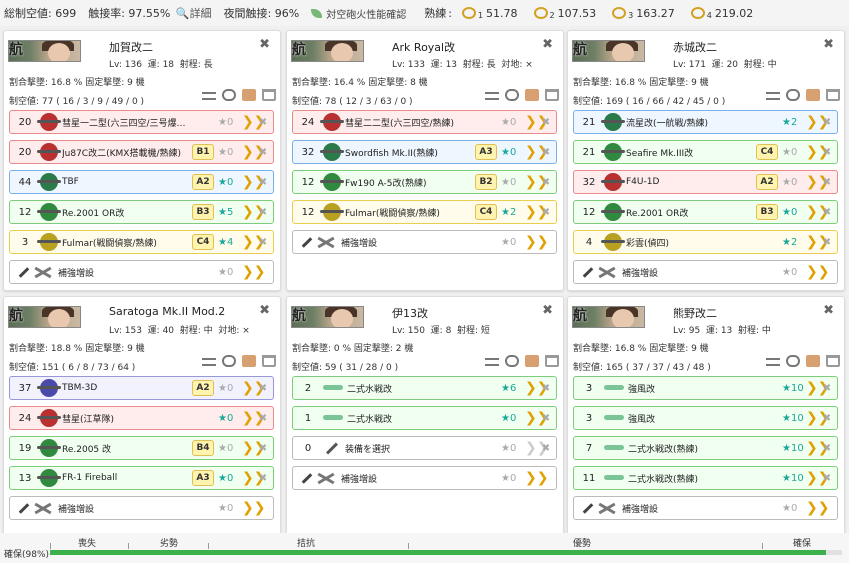  Describe the element at coordinates (203, 242) in the screenshot. I see `proficiency-badge: C4` at that location.